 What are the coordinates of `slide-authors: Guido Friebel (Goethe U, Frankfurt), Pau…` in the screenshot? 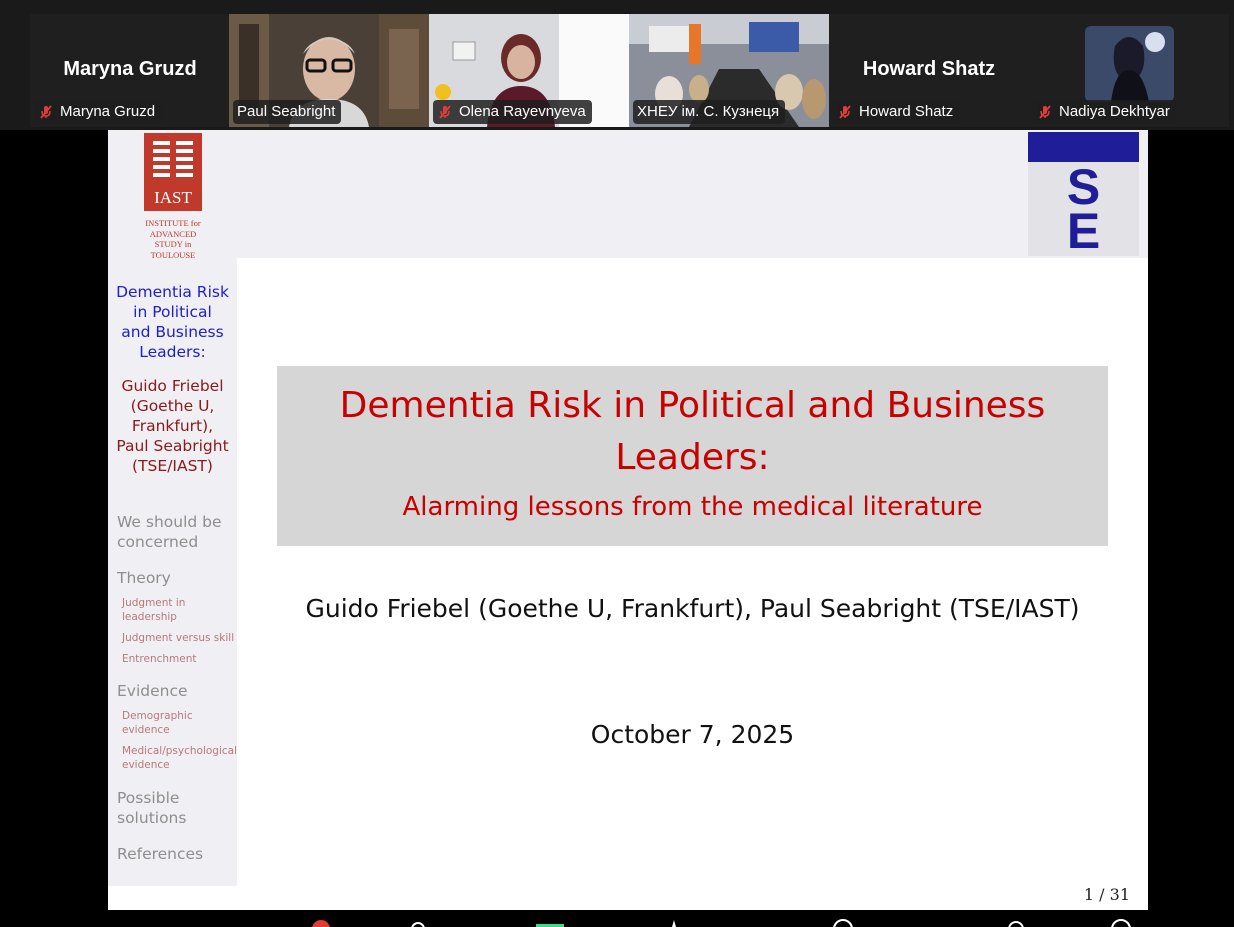 It's located at (628, 608).